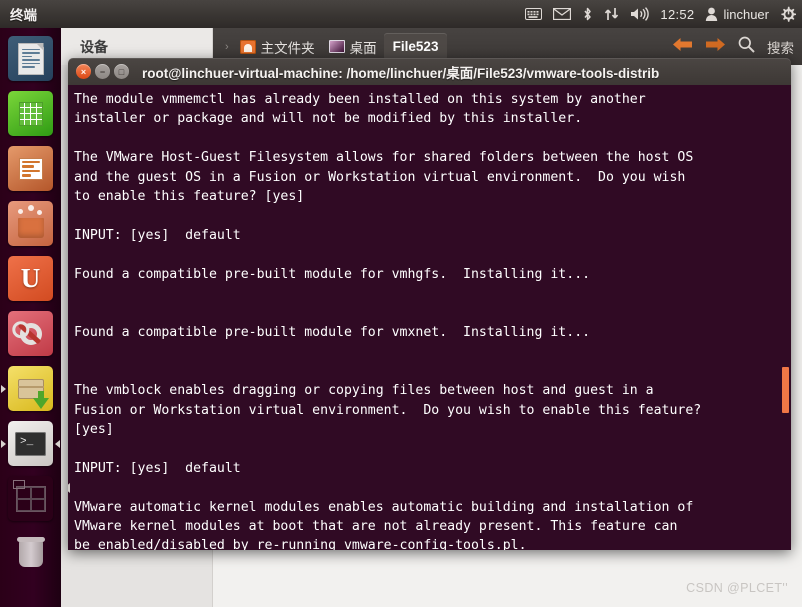 This screenshot has width=802, height=607. What do you see at coordinates (69, 488) in the screenshot?
I see `window-edge-arrow-icon` at bounding box center [69, 488].